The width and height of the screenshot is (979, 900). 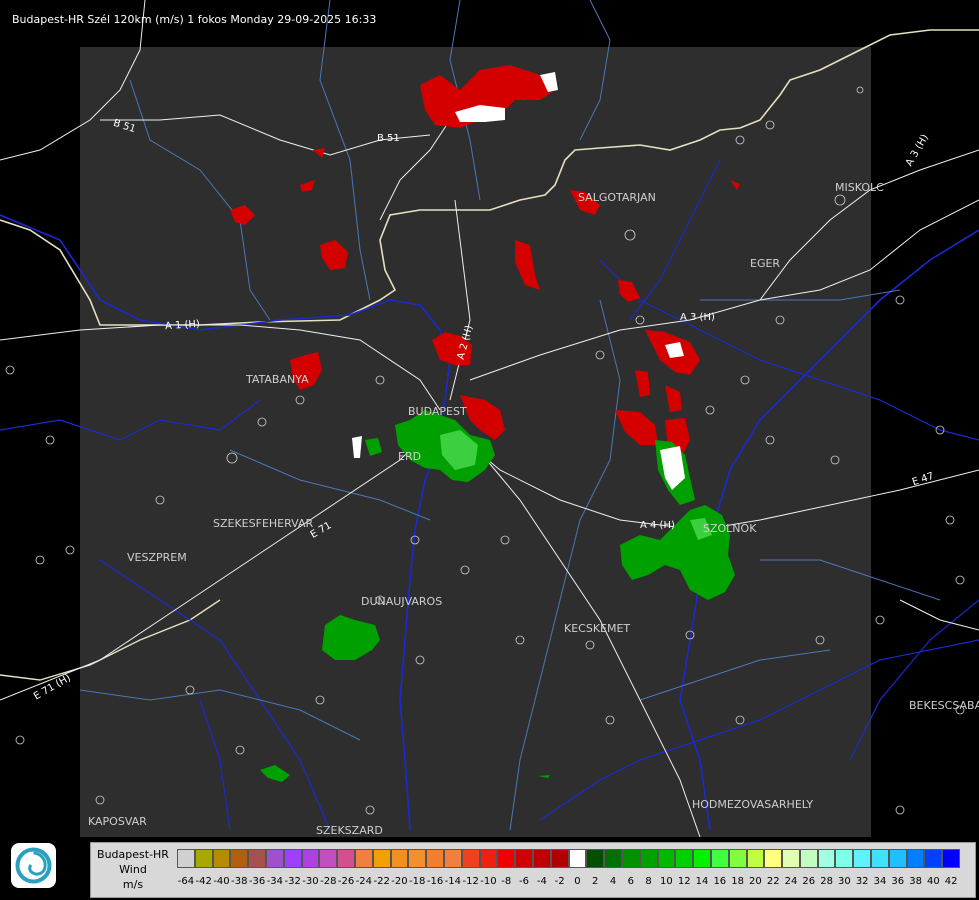 What do you see at coordinates (346, 881) in the screenshot?
I see `legend-tick-label: -26` at bounding box center [346, 881].